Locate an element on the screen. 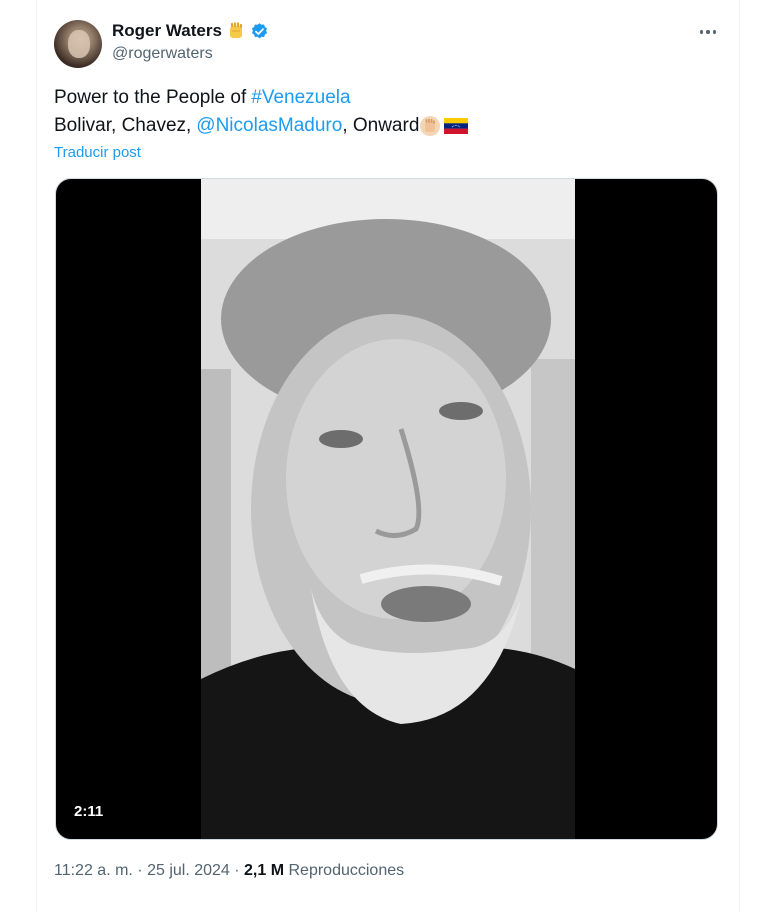 This screenshot has width=768, height=912. more-options-icon is located at coordinates (708, 32).